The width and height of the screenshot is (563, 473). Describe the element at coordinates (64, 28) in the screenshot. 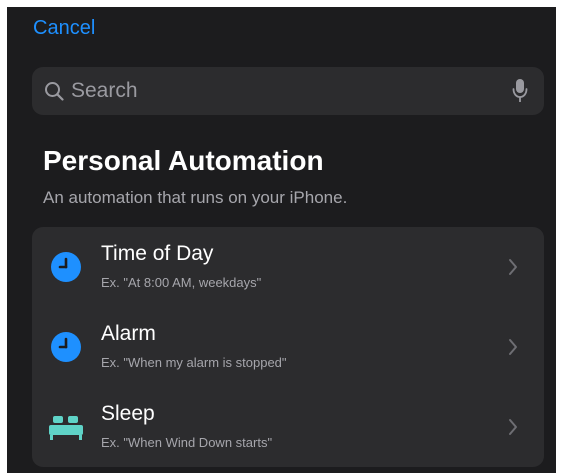

I see `cancel-button: Cancel` at that location.